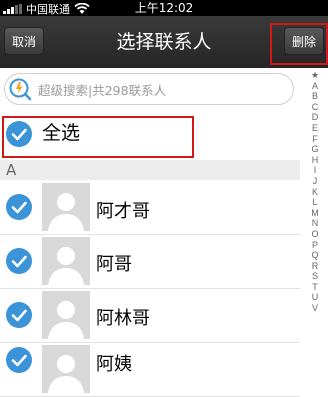 This screenshot has height=397, width=328. I want to click on index-letter: M, so click(315, 213).